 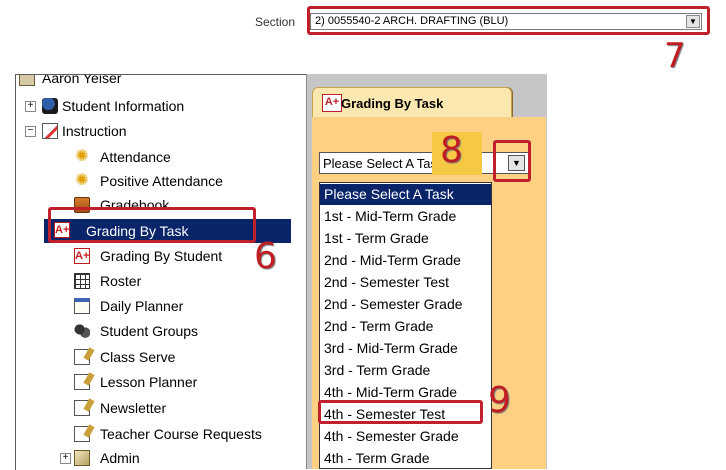 I want to click on dropdown-option: 2nd - Mid-Term Grade, so click(x=405, y=260).